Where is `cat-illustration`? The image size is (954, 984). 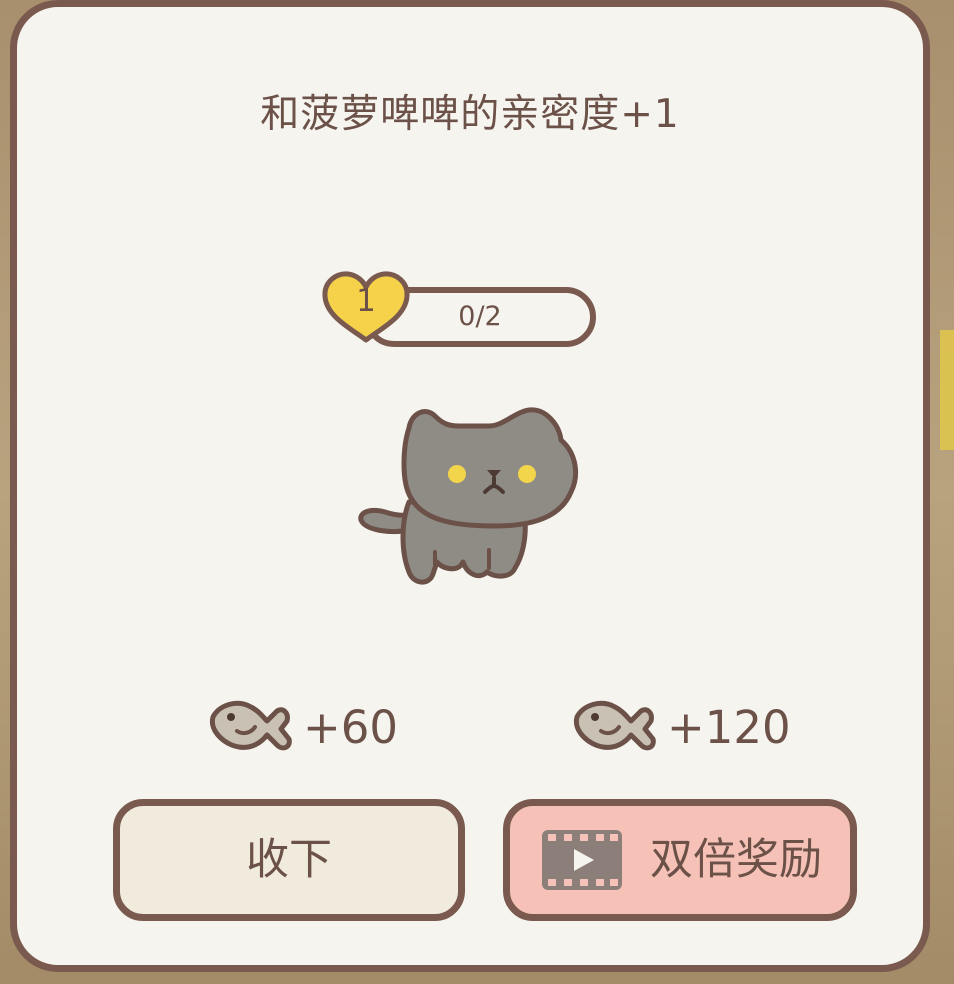
cat-illustration is located at coordinates (468, 496).